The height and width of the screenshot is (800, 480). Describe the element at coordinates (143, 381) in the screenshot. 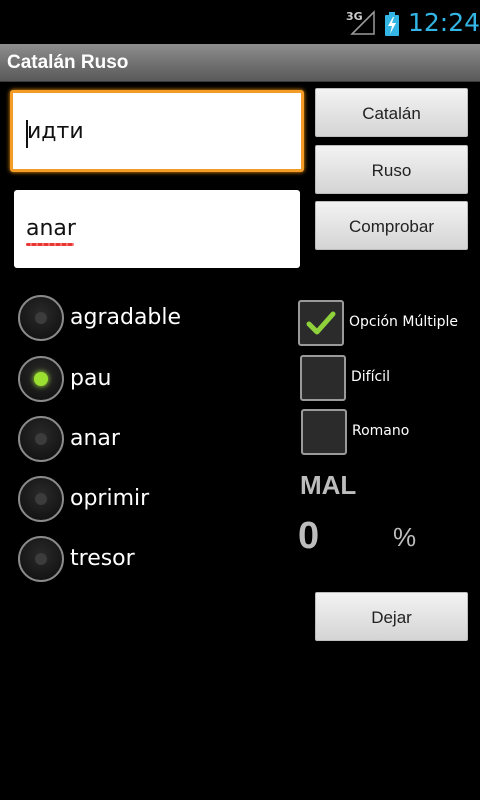

I see `option-radio-pau: pau` at that location.